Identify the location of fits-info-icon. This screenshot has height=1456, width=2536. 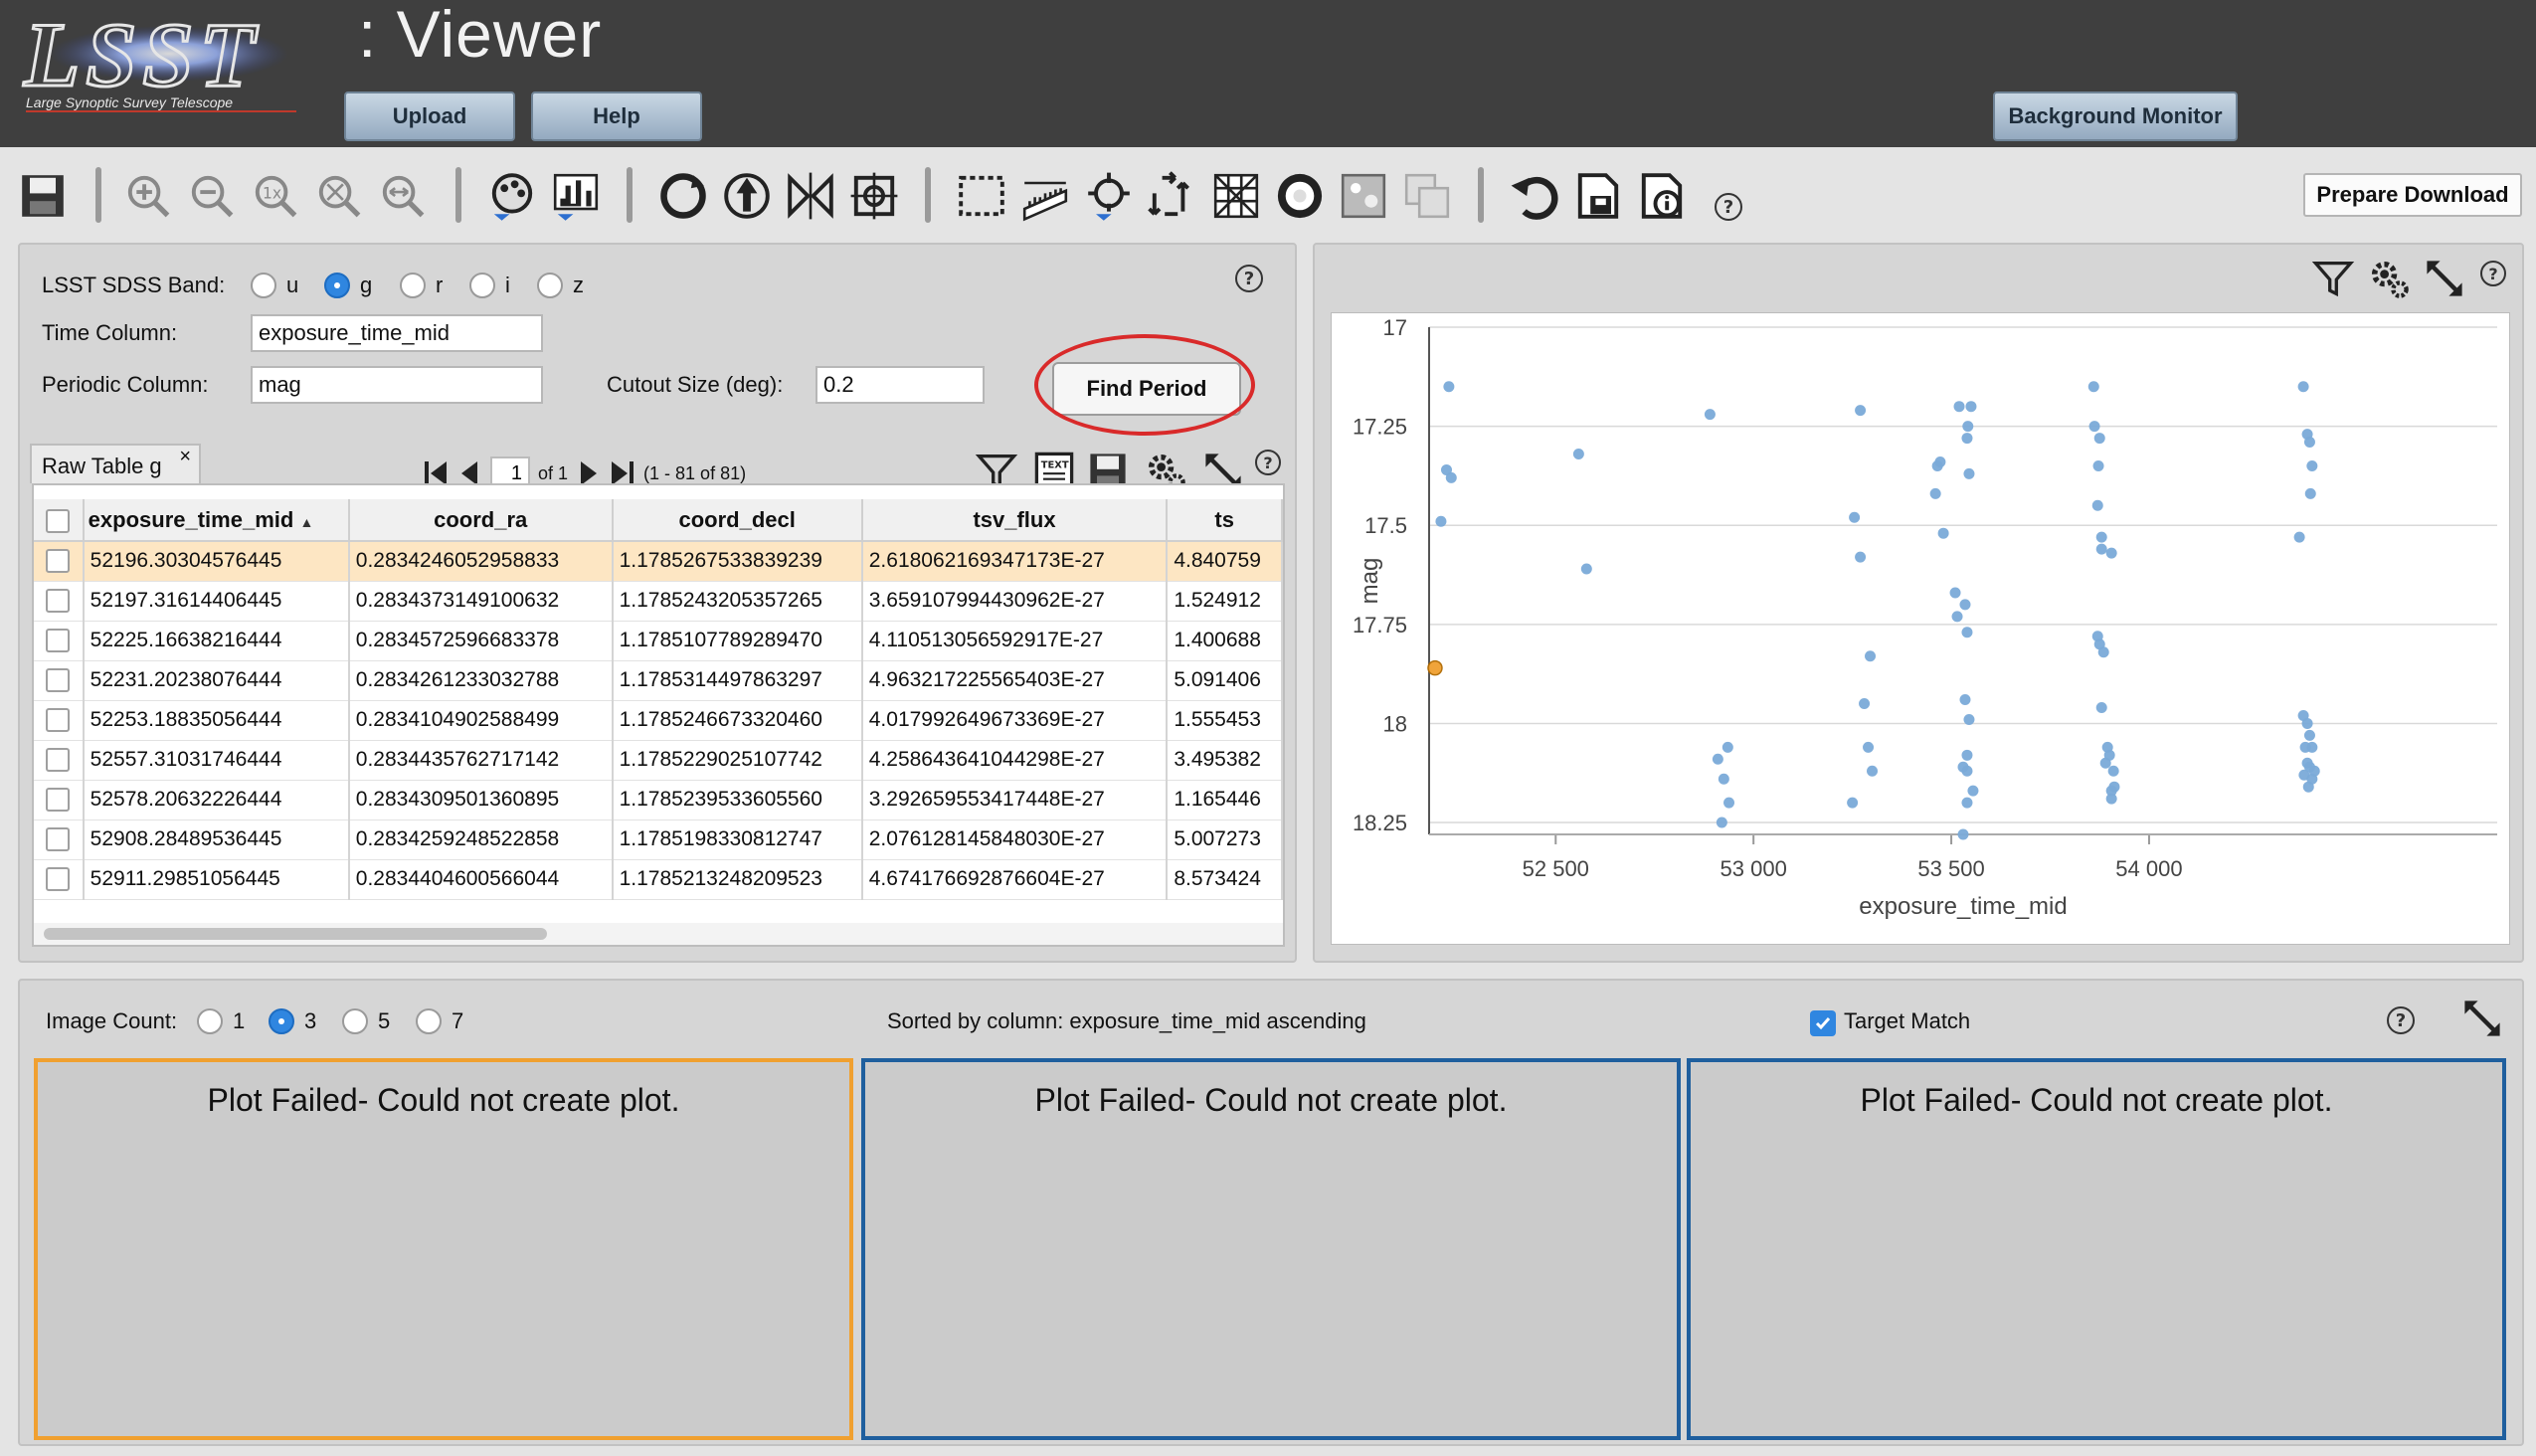
(1662, 196).